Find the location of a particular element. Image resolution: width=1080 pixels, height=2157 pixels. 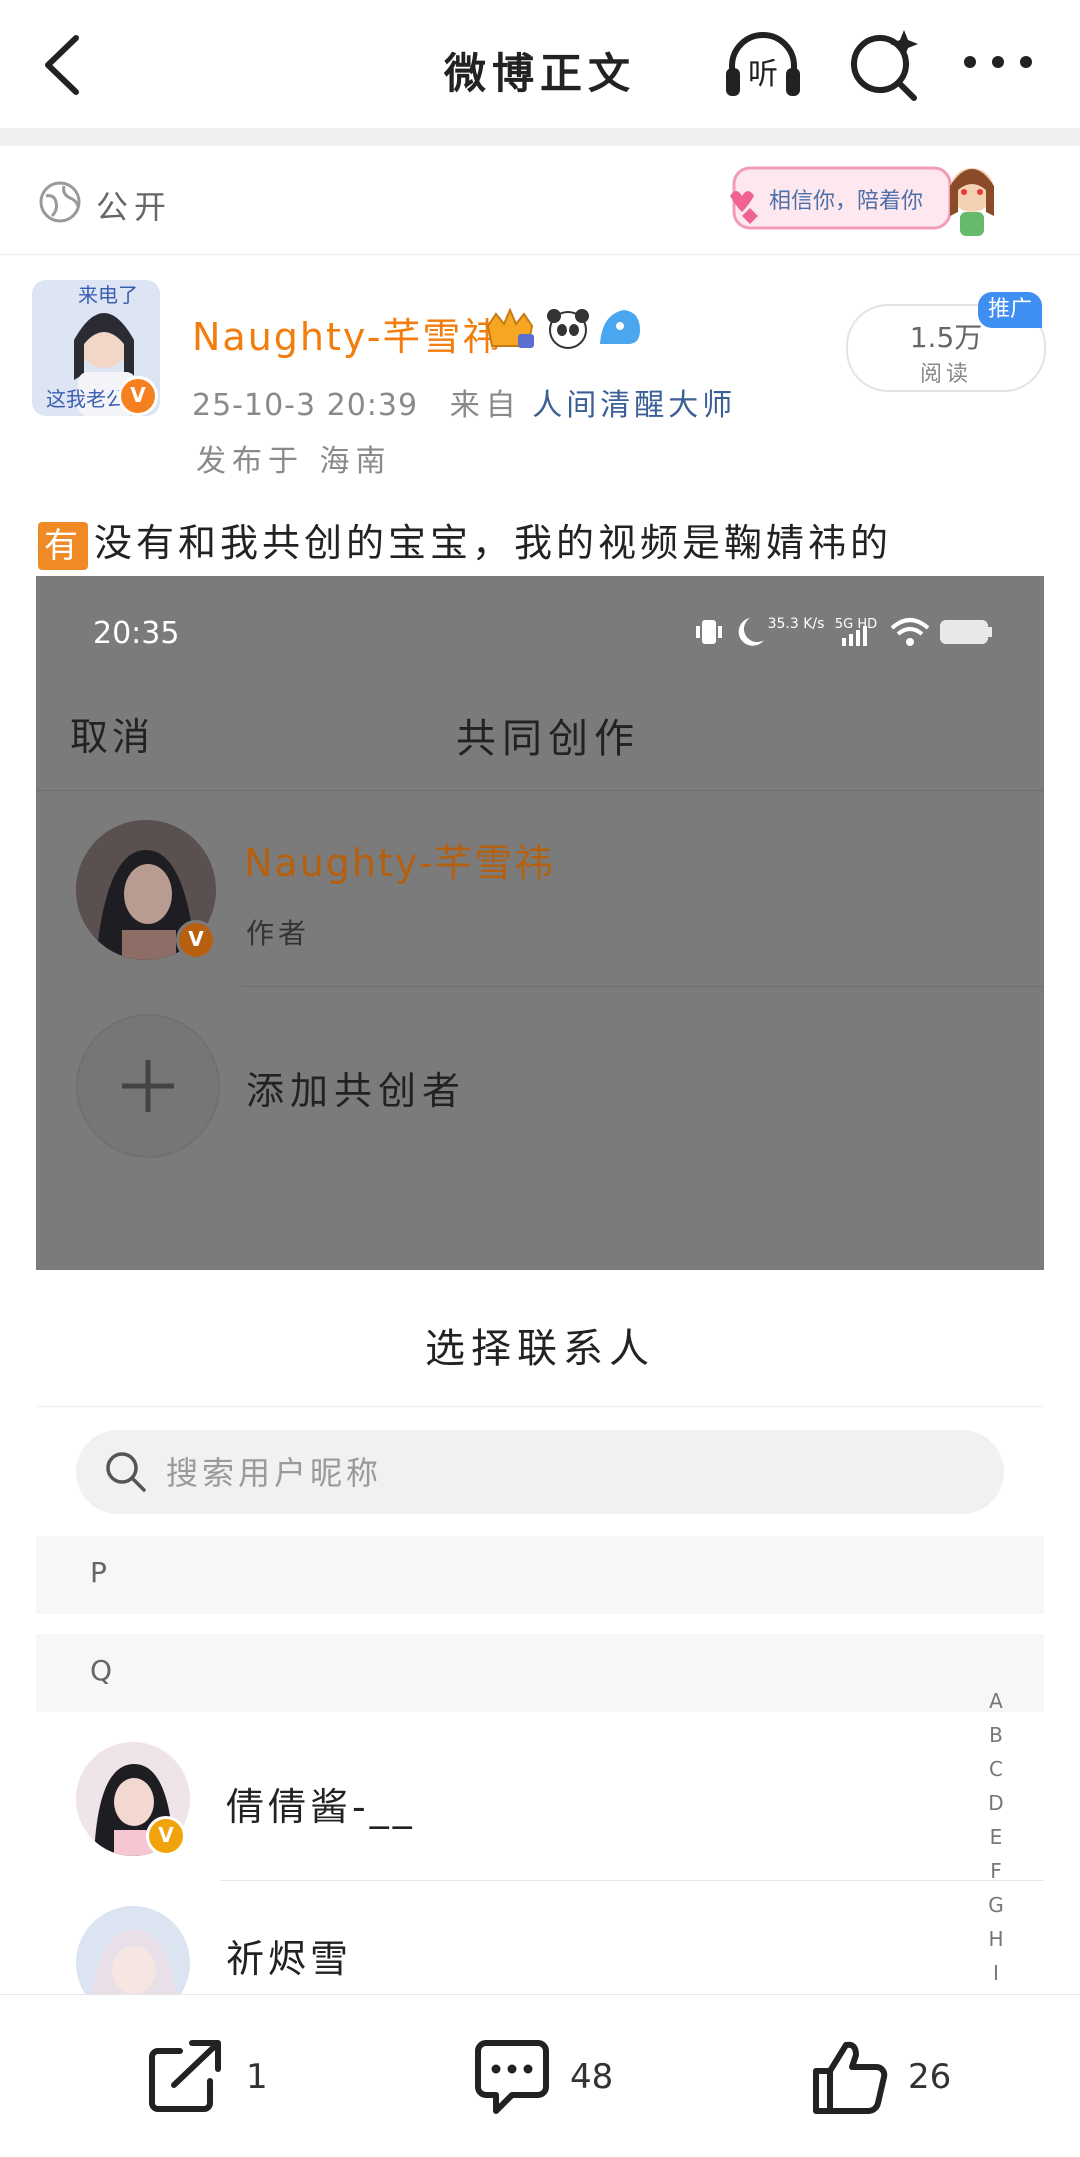

alpha-letter: A is located at coordinates (996, 1701).